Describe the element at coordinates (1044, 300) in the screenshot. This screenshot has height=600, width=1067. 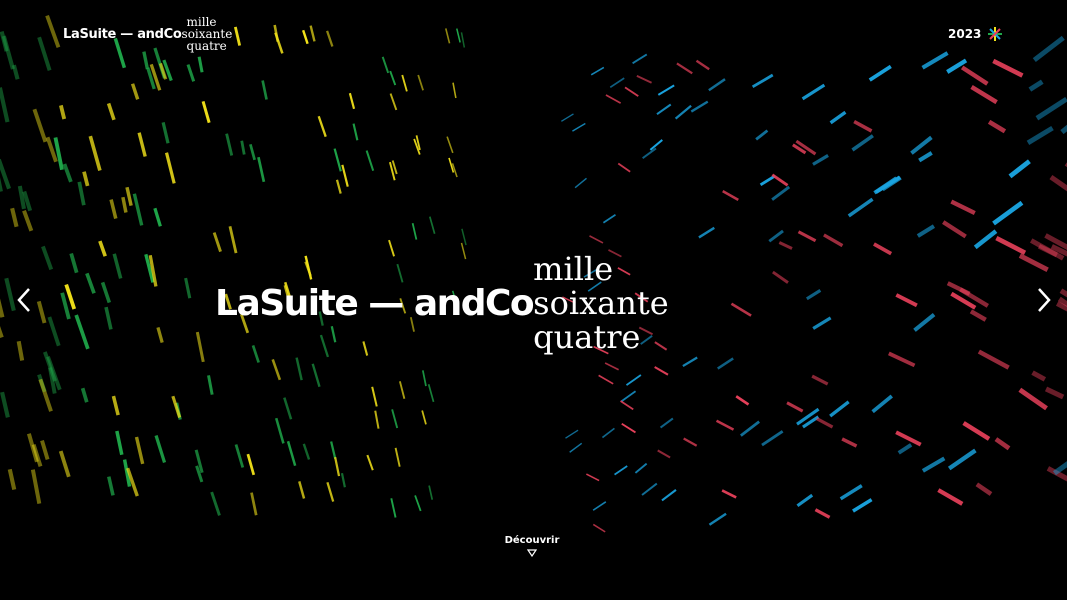
I see `chevron-right-icon` at that location.